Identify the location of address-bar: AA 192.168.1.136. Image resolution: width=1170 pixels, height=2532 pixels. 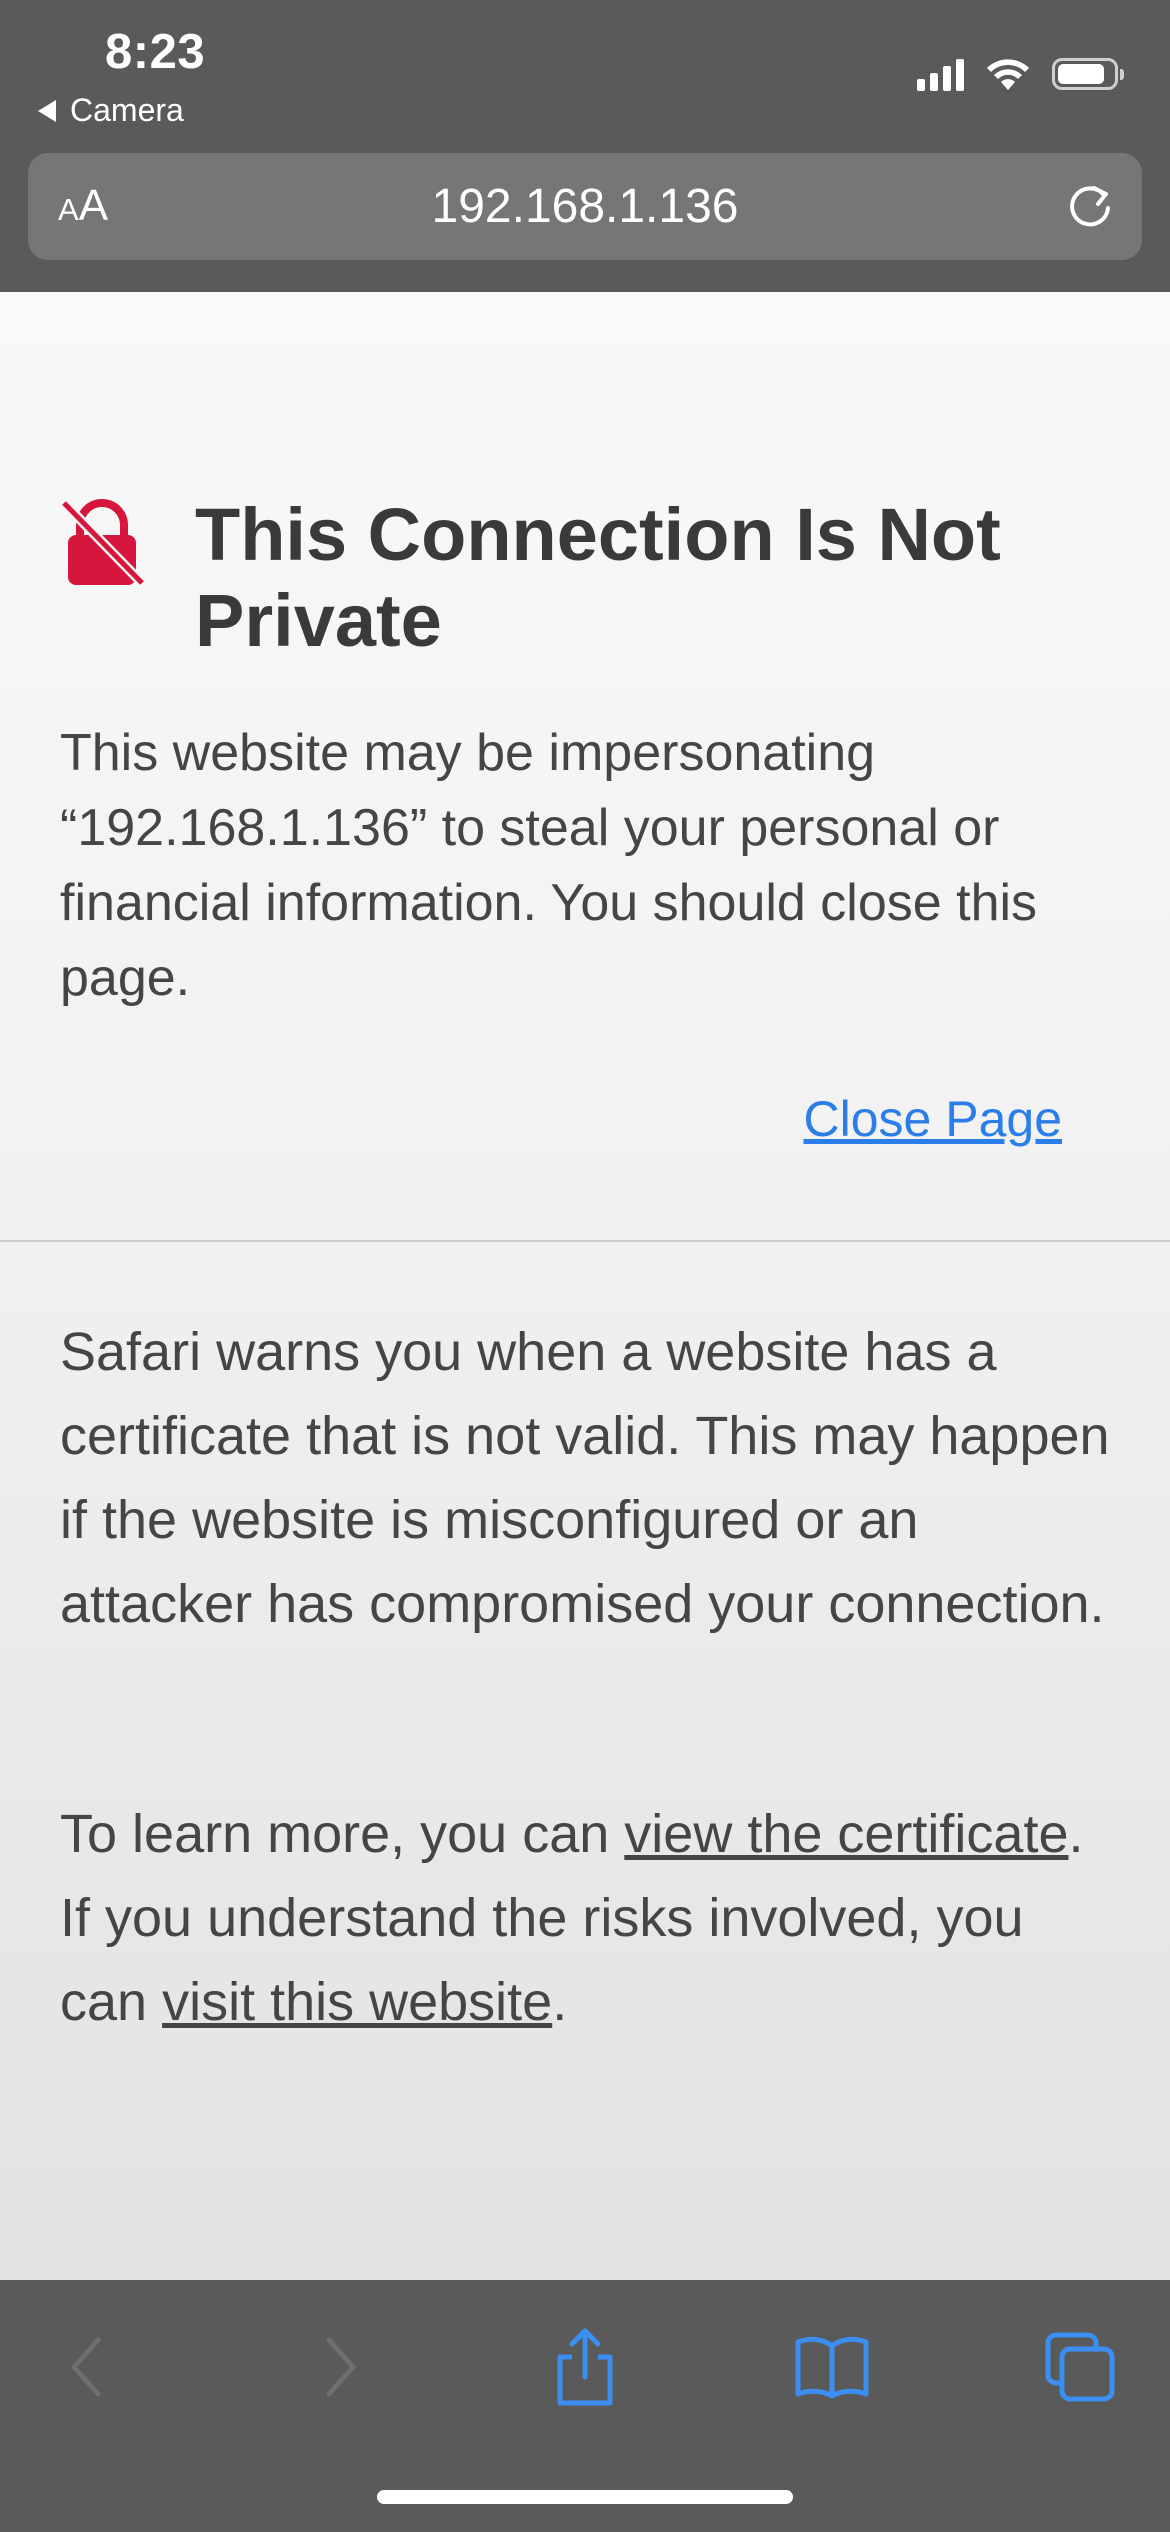
(585, 206).